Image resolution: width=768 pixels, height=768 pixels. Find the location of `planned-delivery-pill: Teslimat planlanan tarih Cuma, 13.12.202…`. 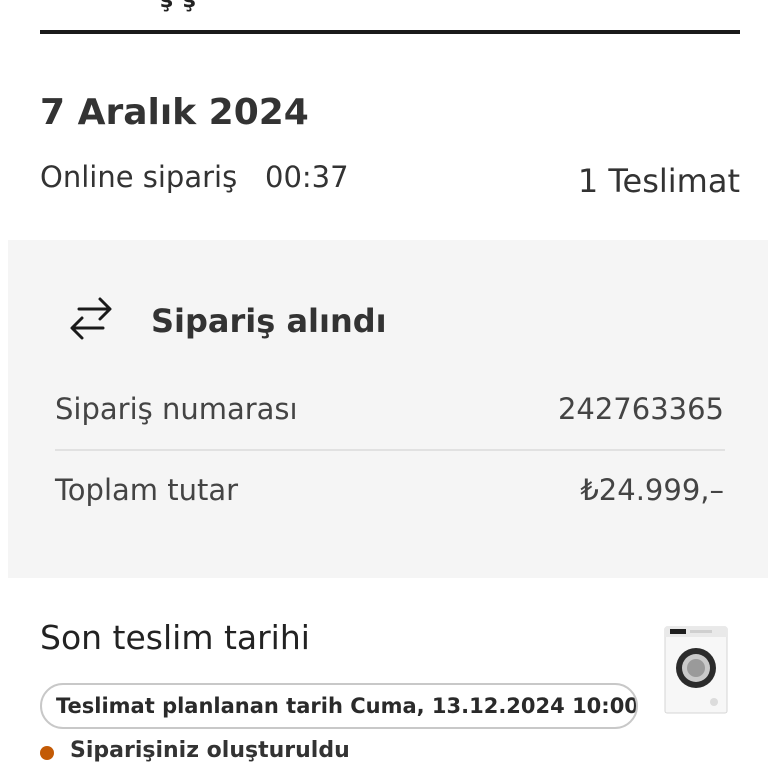

planned-delivery-pill: Teslimat planlanan tarih Cuma, 13.12.202… is located at coordinates (339, 706).